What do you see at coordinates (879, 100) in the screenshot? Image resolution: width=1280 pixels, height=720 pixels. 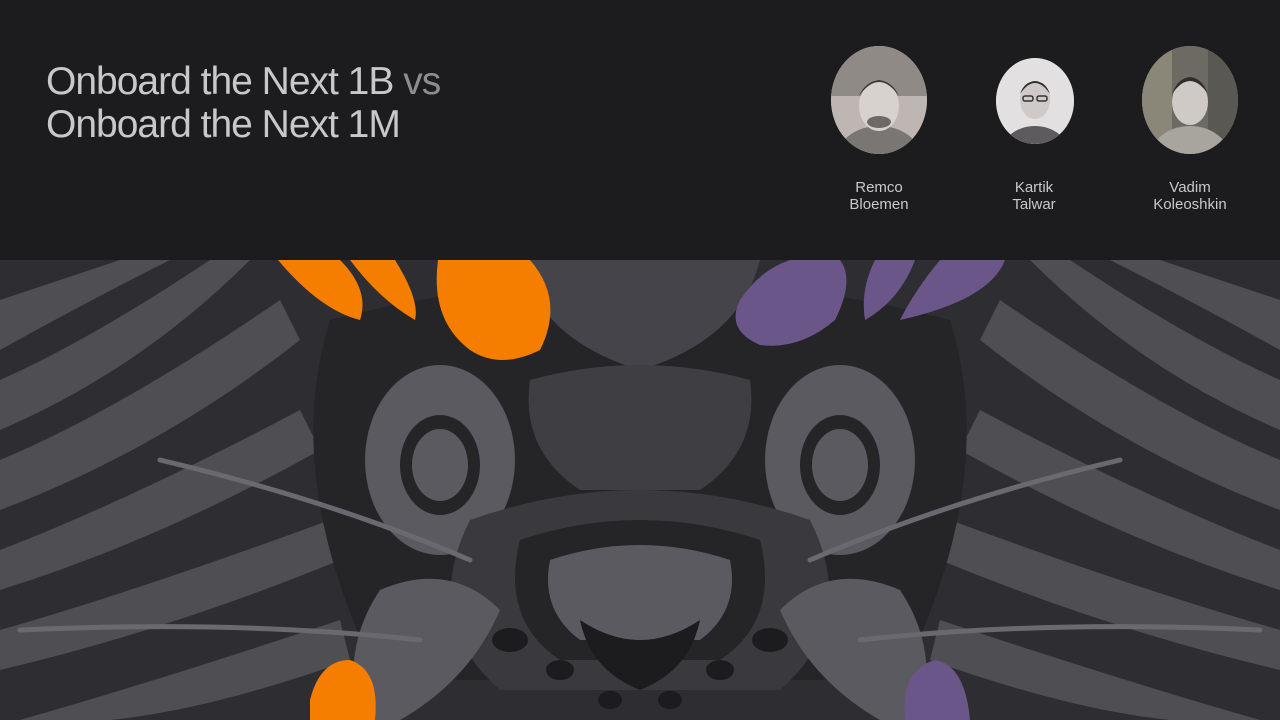 I see `speaker-photo-remco` at bounding box center [879, 100].